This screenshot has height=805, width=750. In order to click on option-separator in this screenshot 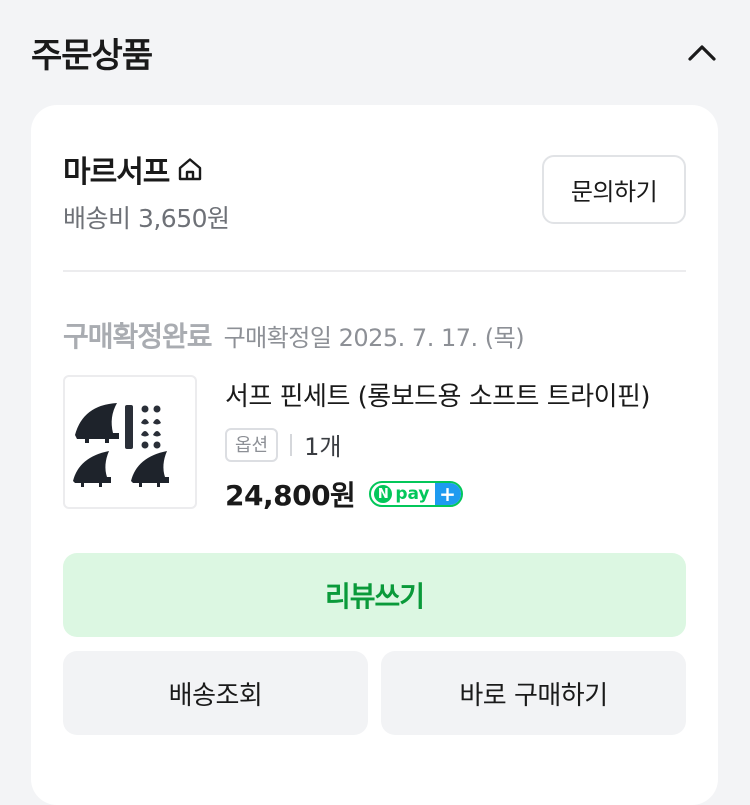, I will do `click(291, 444)`.